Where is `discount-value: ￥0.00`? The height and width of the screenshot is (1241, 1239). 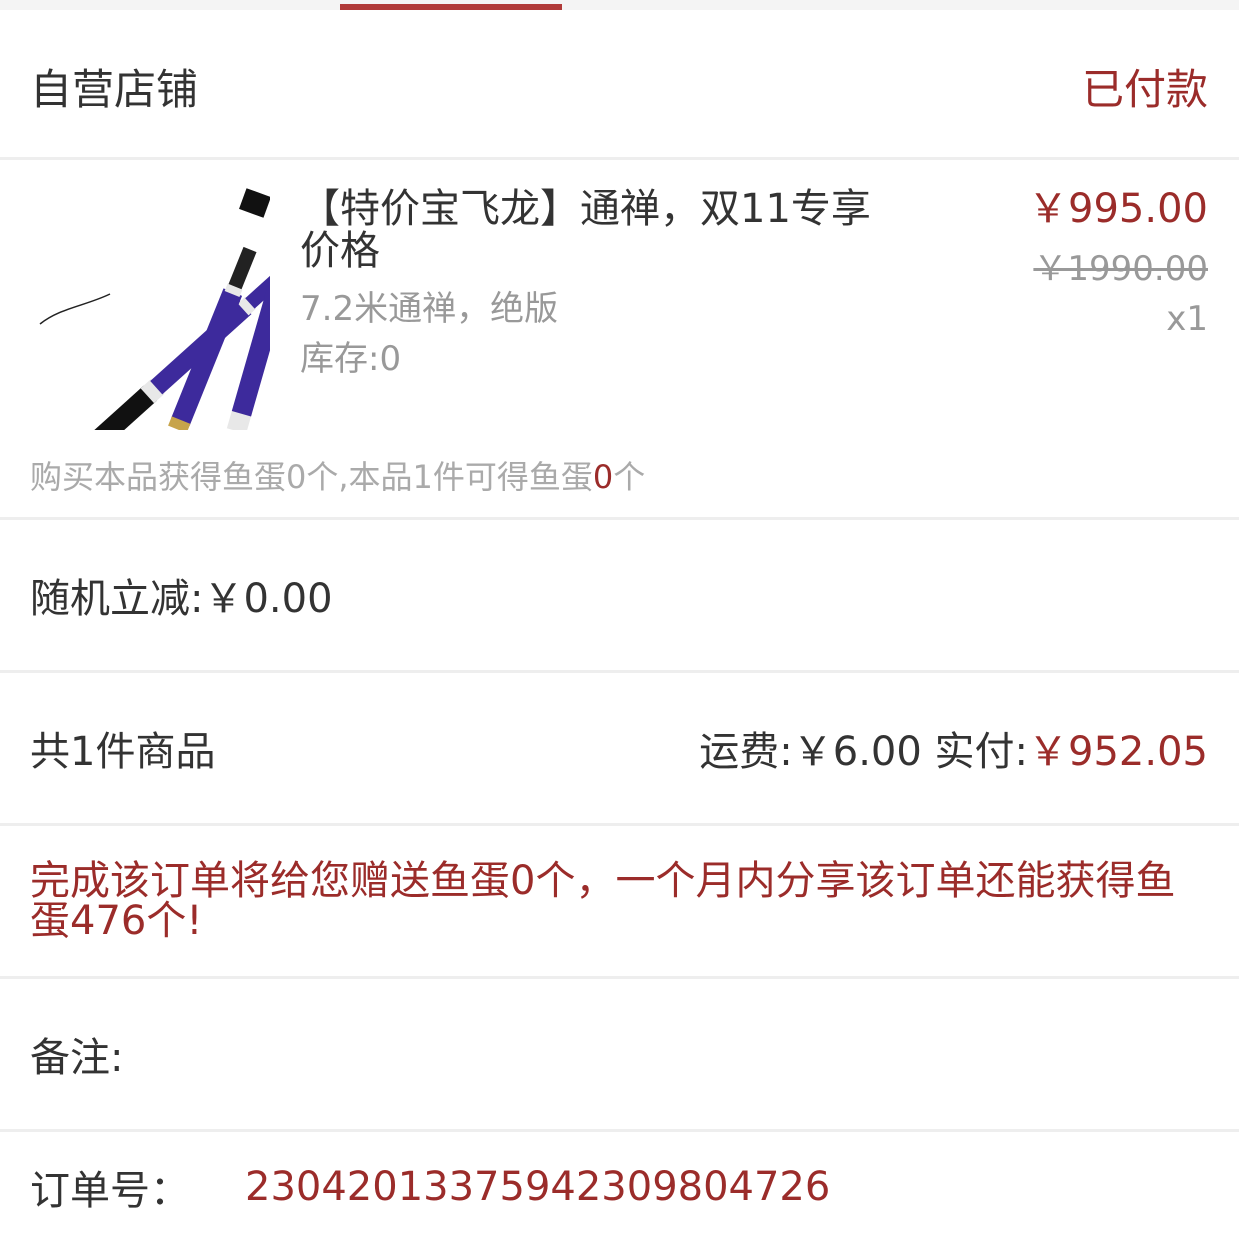
discount-value: ￥0.00 is located at coordinates (268, 599).